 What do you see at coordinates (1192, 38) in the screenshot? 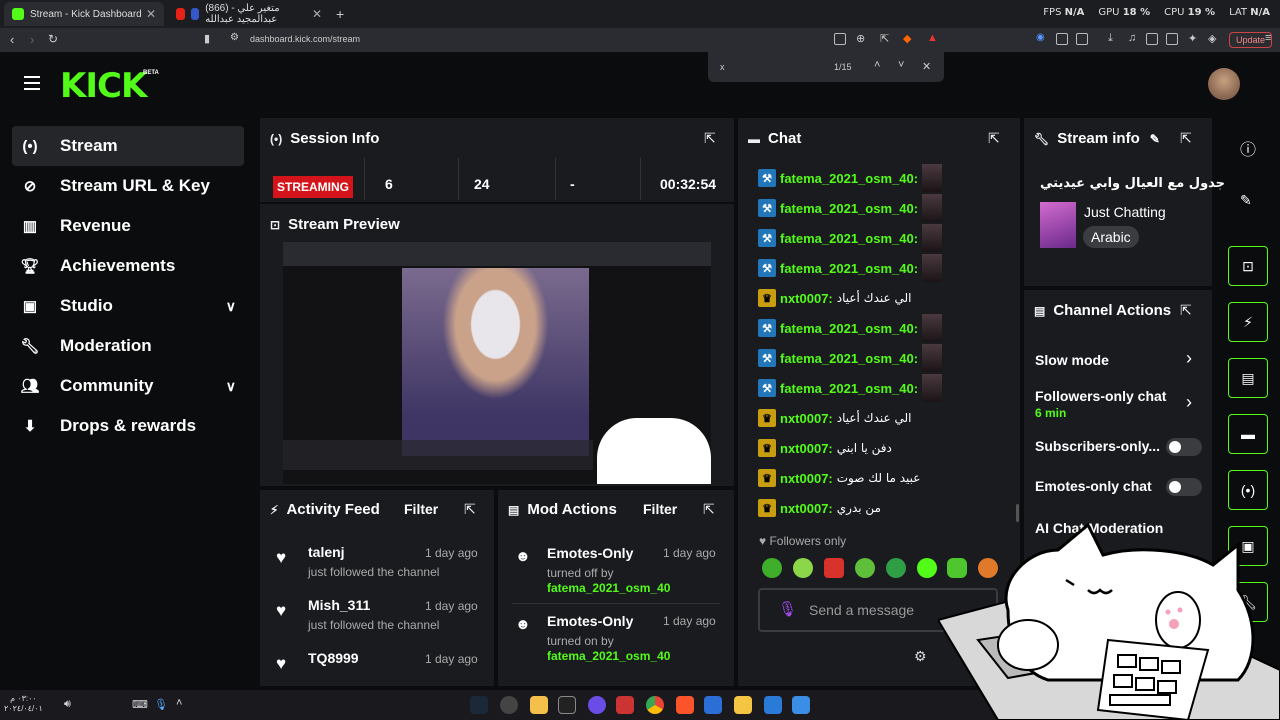
I see `leo-icon: ✦` at bounding box center [1192, 38].